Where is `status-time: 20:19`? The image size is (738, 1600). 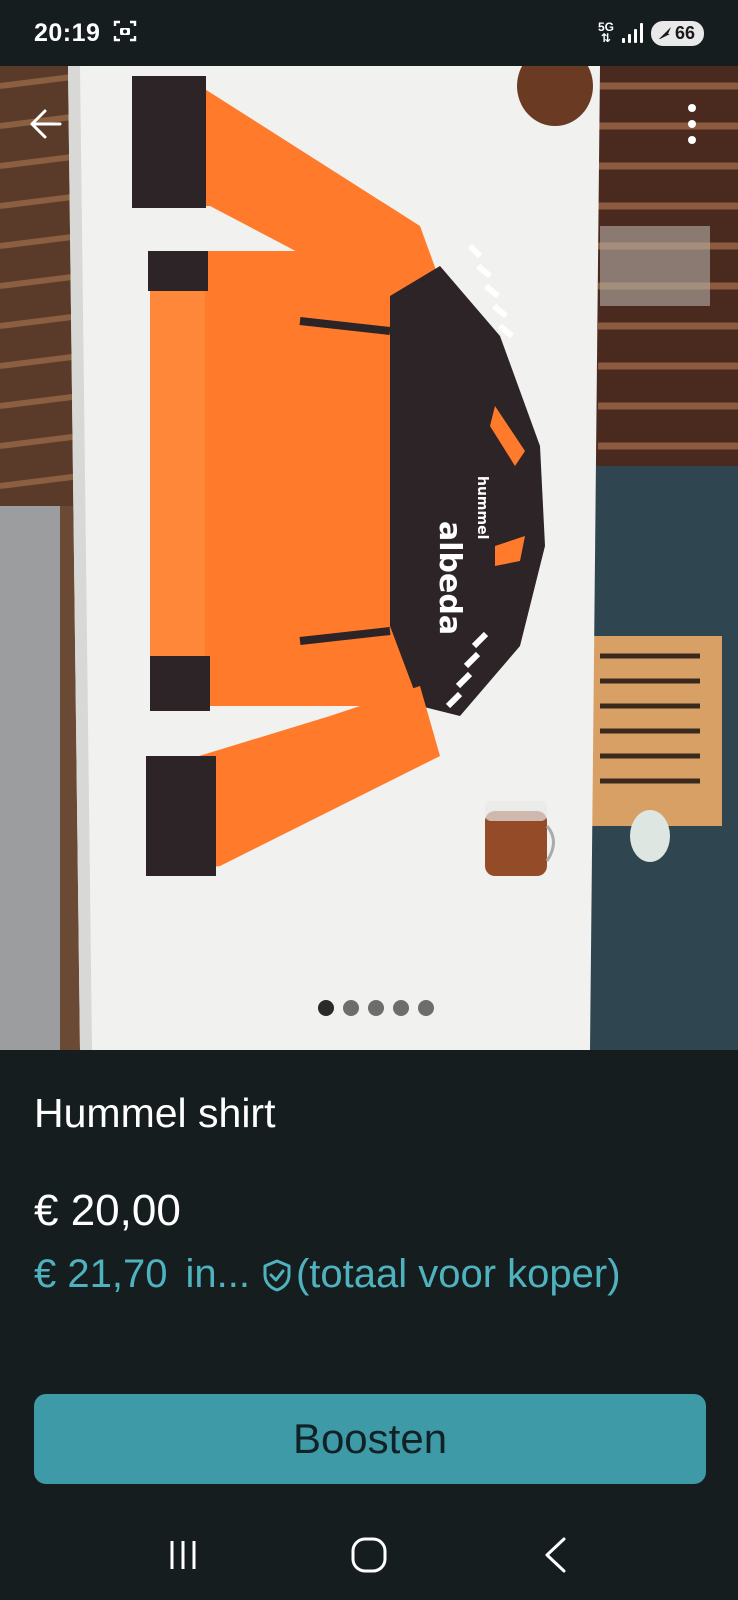
status-time: 20:19 is located at coordinates (67, 32).